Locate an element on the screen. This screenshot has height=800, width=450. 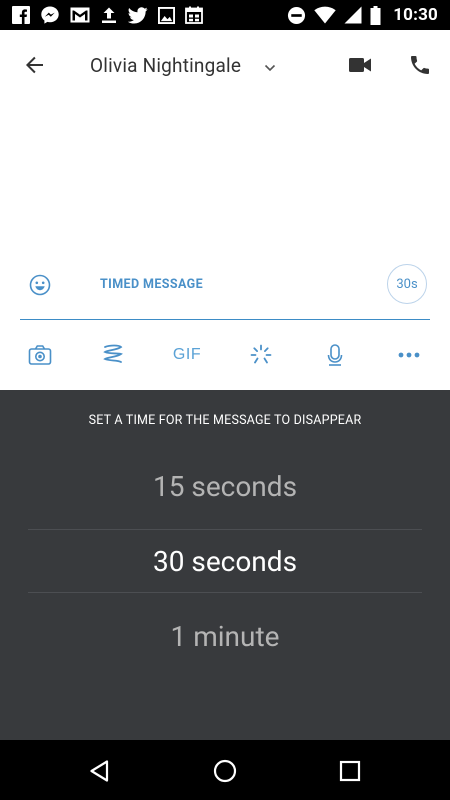
signal-icon is located at coordinates (353, 15).